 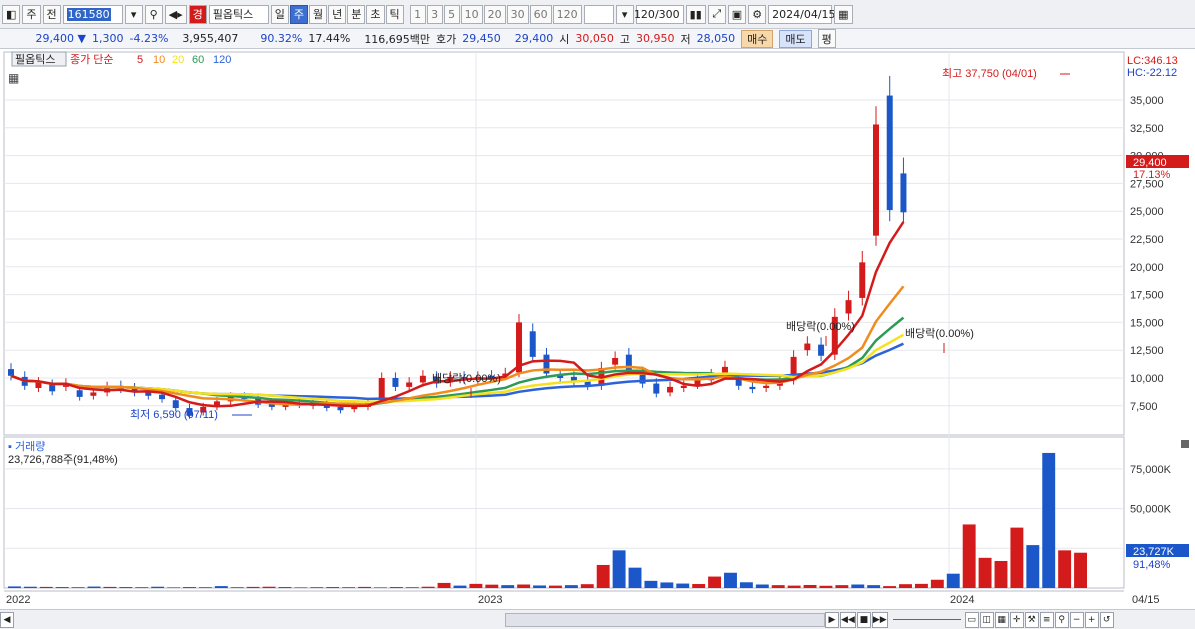 What do you see at coordinates (434, 14) in the screenshot?
I see `minute-unit-1: 3` at bounding box center [434, 14].